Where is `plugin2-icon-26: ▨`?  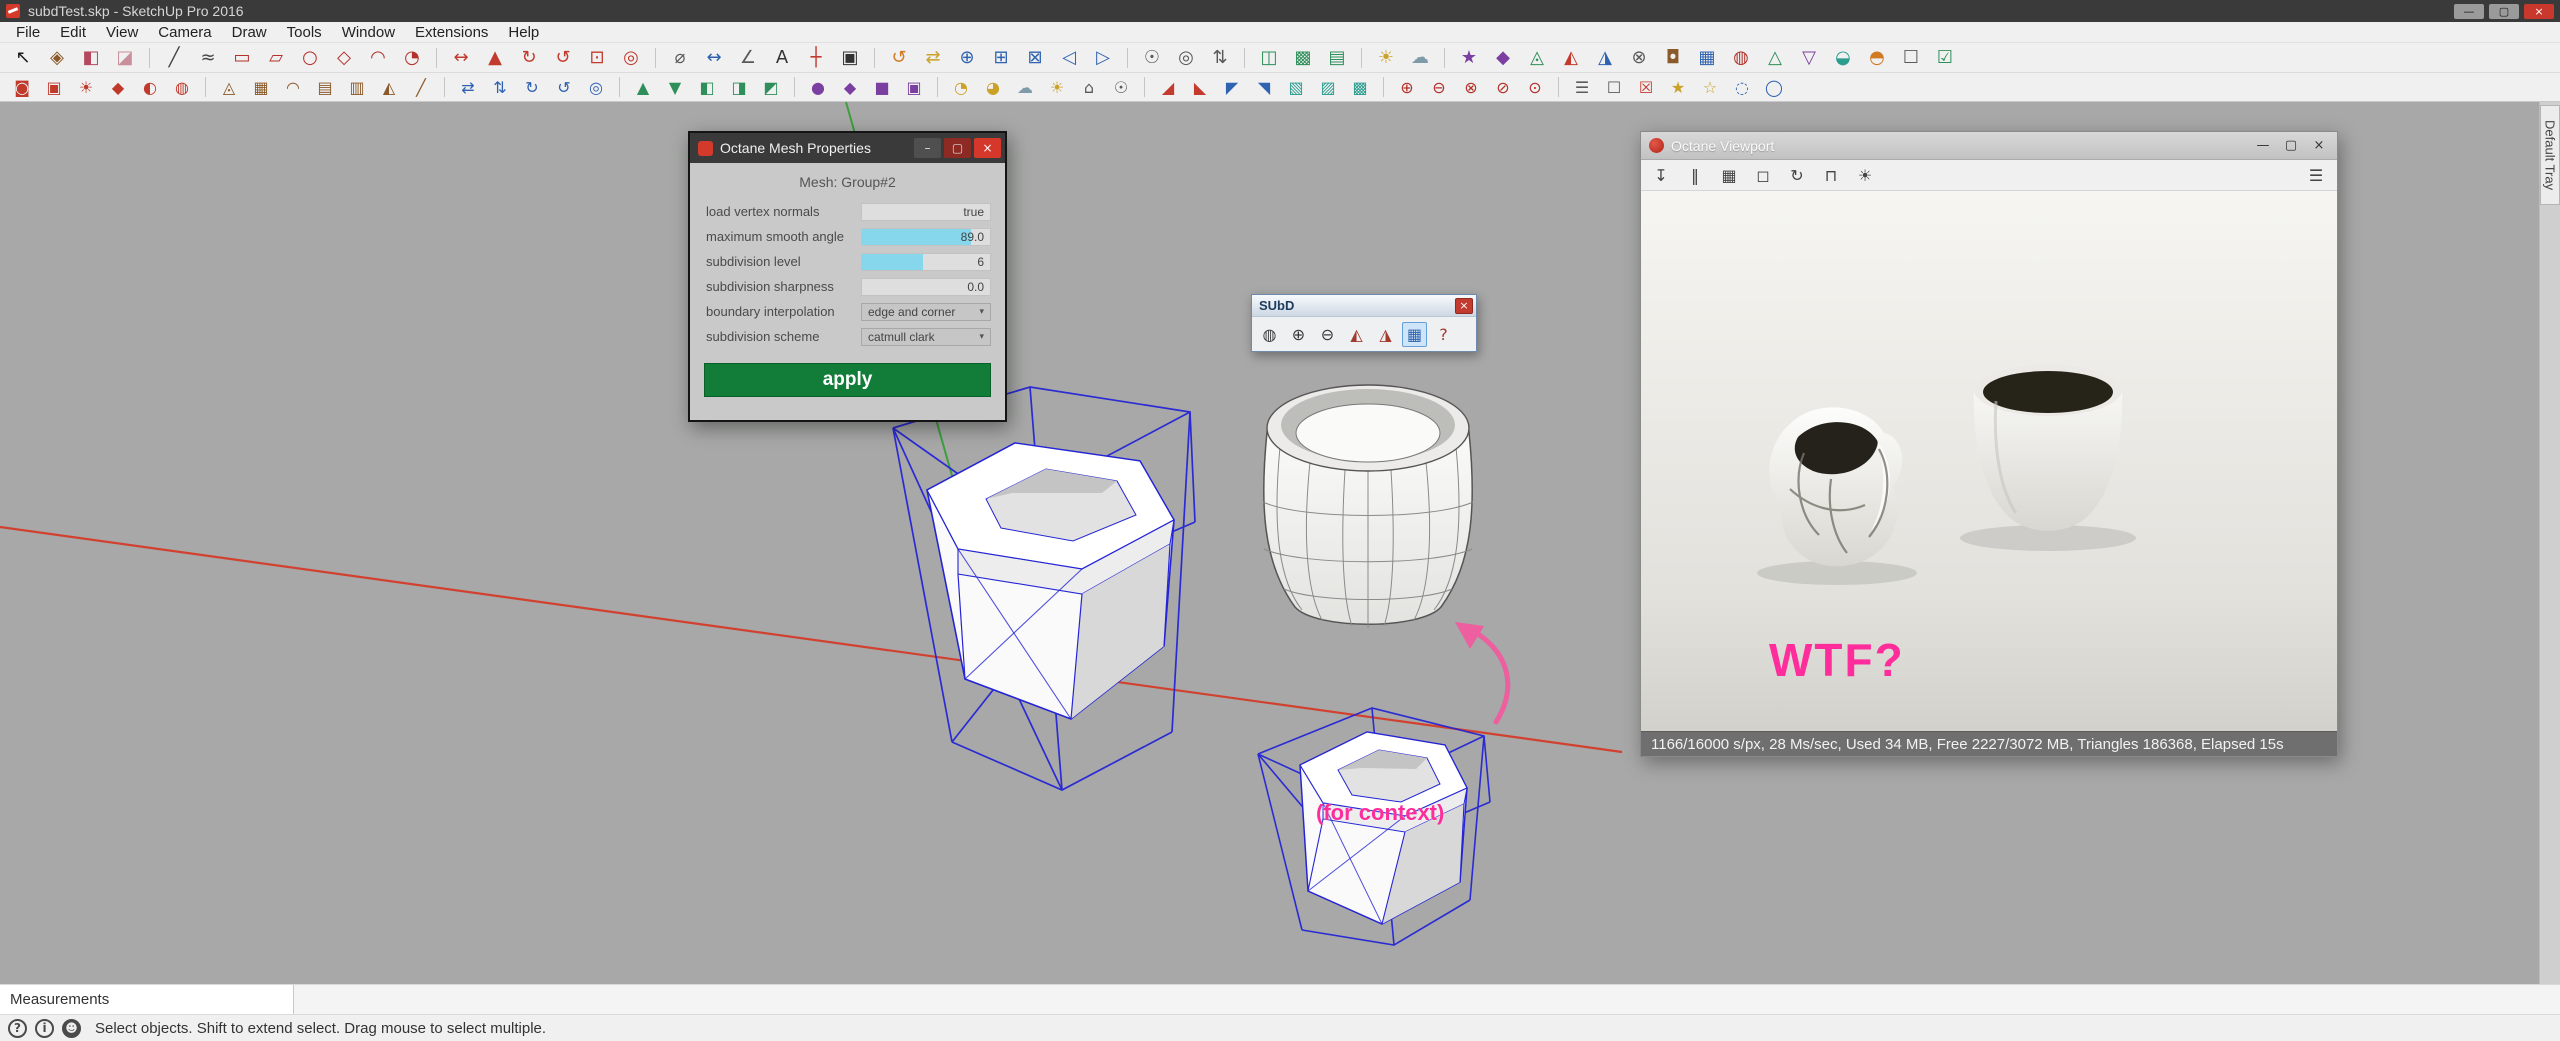 plugin2-icon-26: ▨ is located at coordinates (1328, 87).